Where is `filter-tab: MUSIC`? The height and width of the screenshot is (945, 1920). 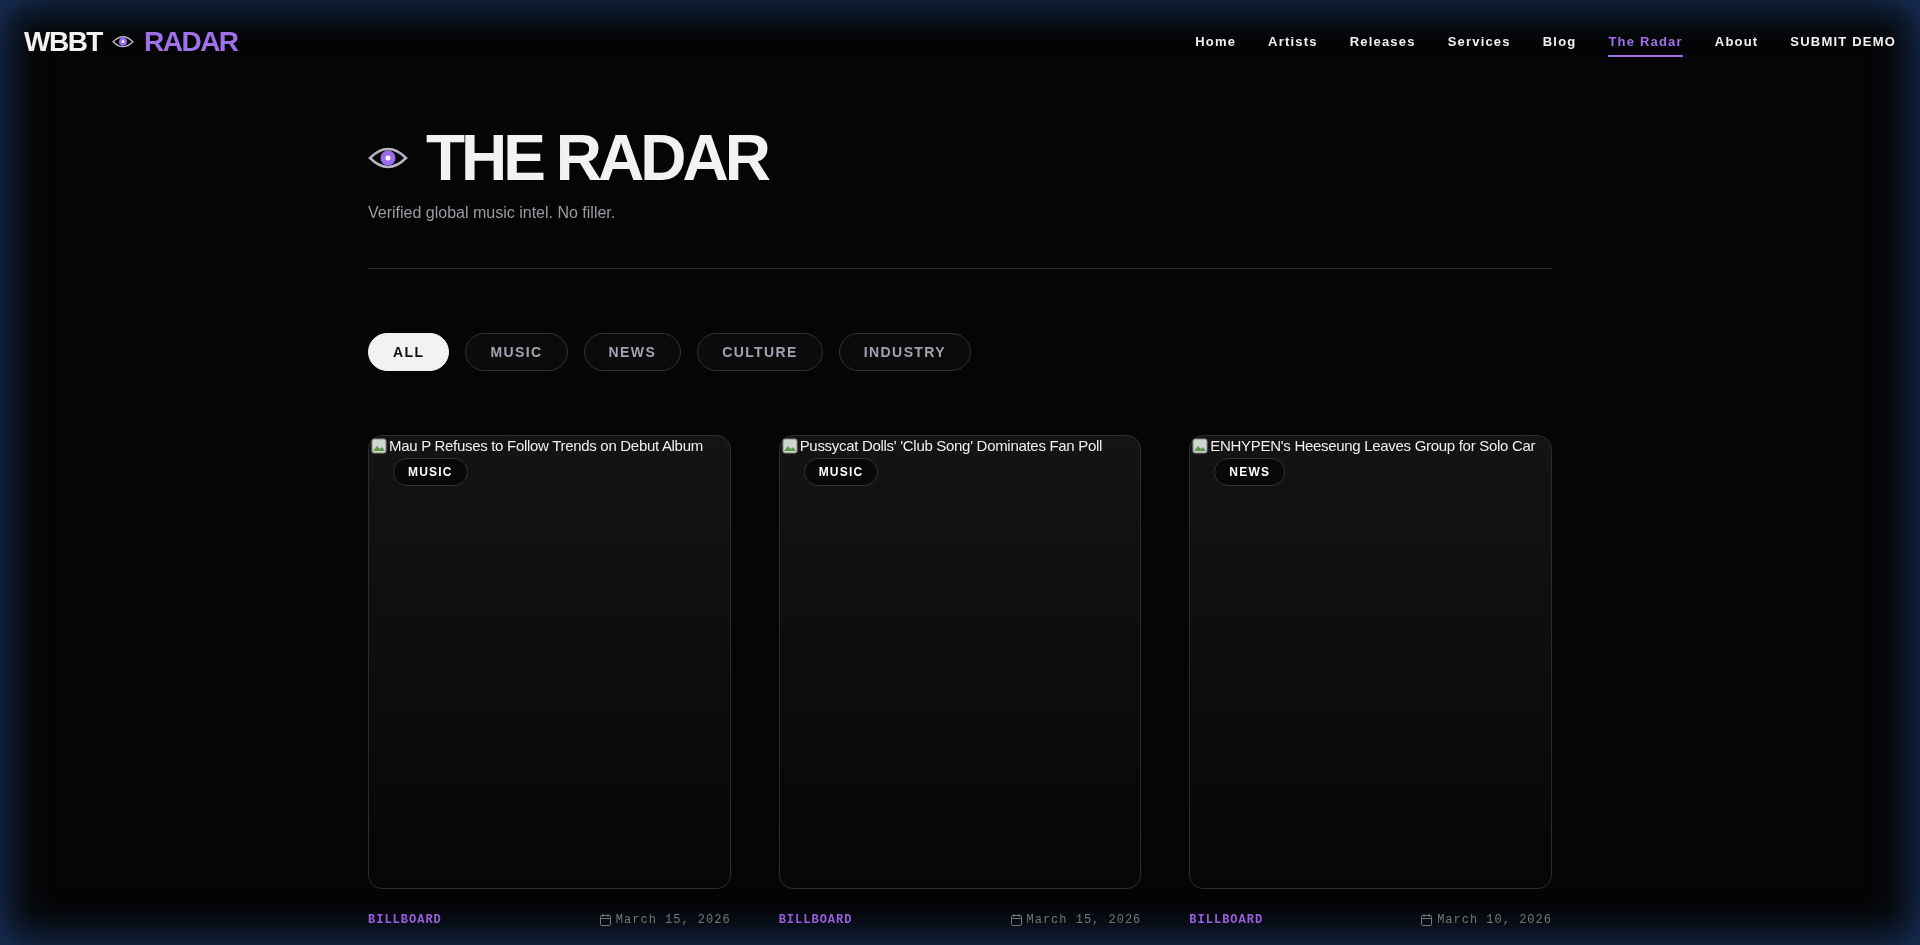
filter-tab: MUSIC is located at coordinates (516, 352).